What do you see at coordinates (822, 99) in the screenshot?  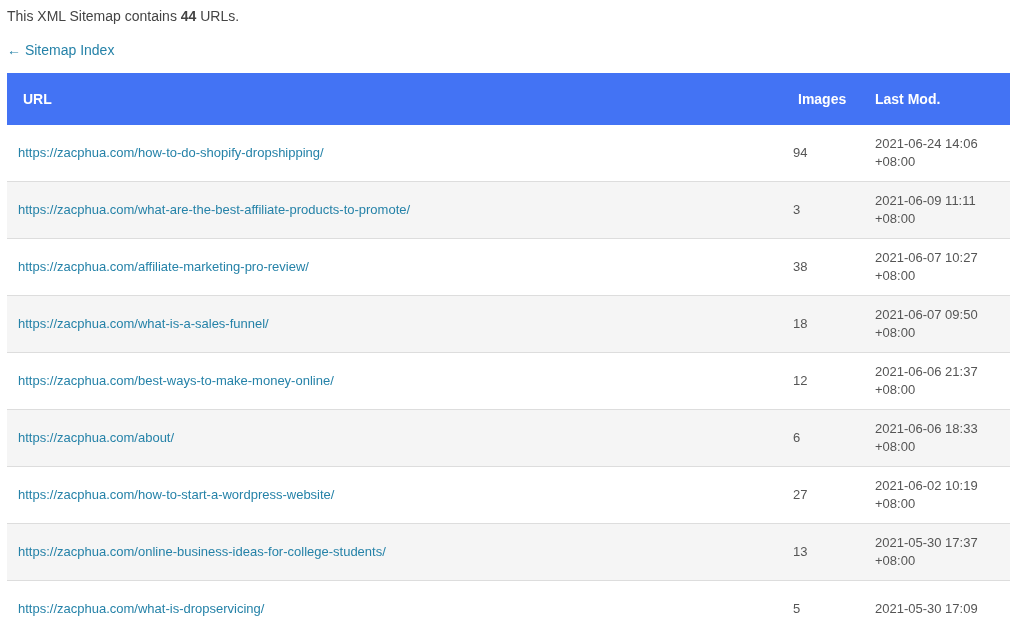 I see `column-header: Images` at bounding box center [822, 99].